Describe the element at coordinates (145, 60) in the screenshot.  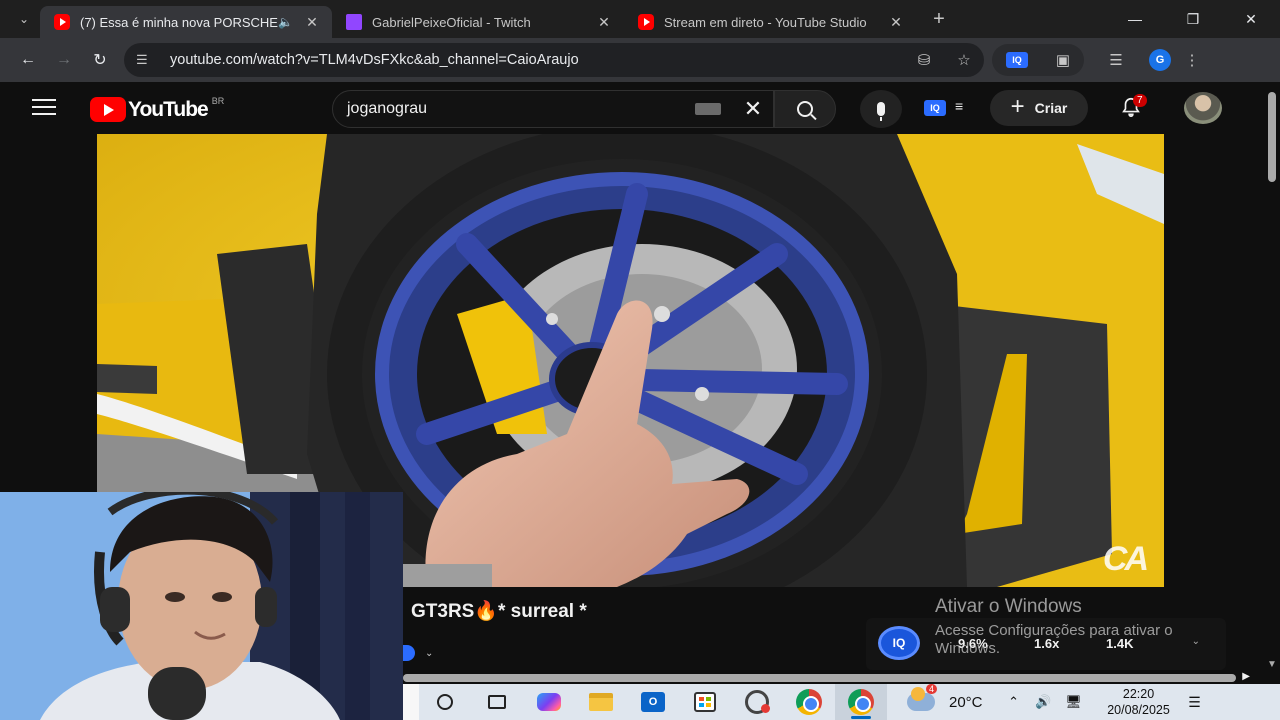
I see `site-info-icon: ☰` at that location.